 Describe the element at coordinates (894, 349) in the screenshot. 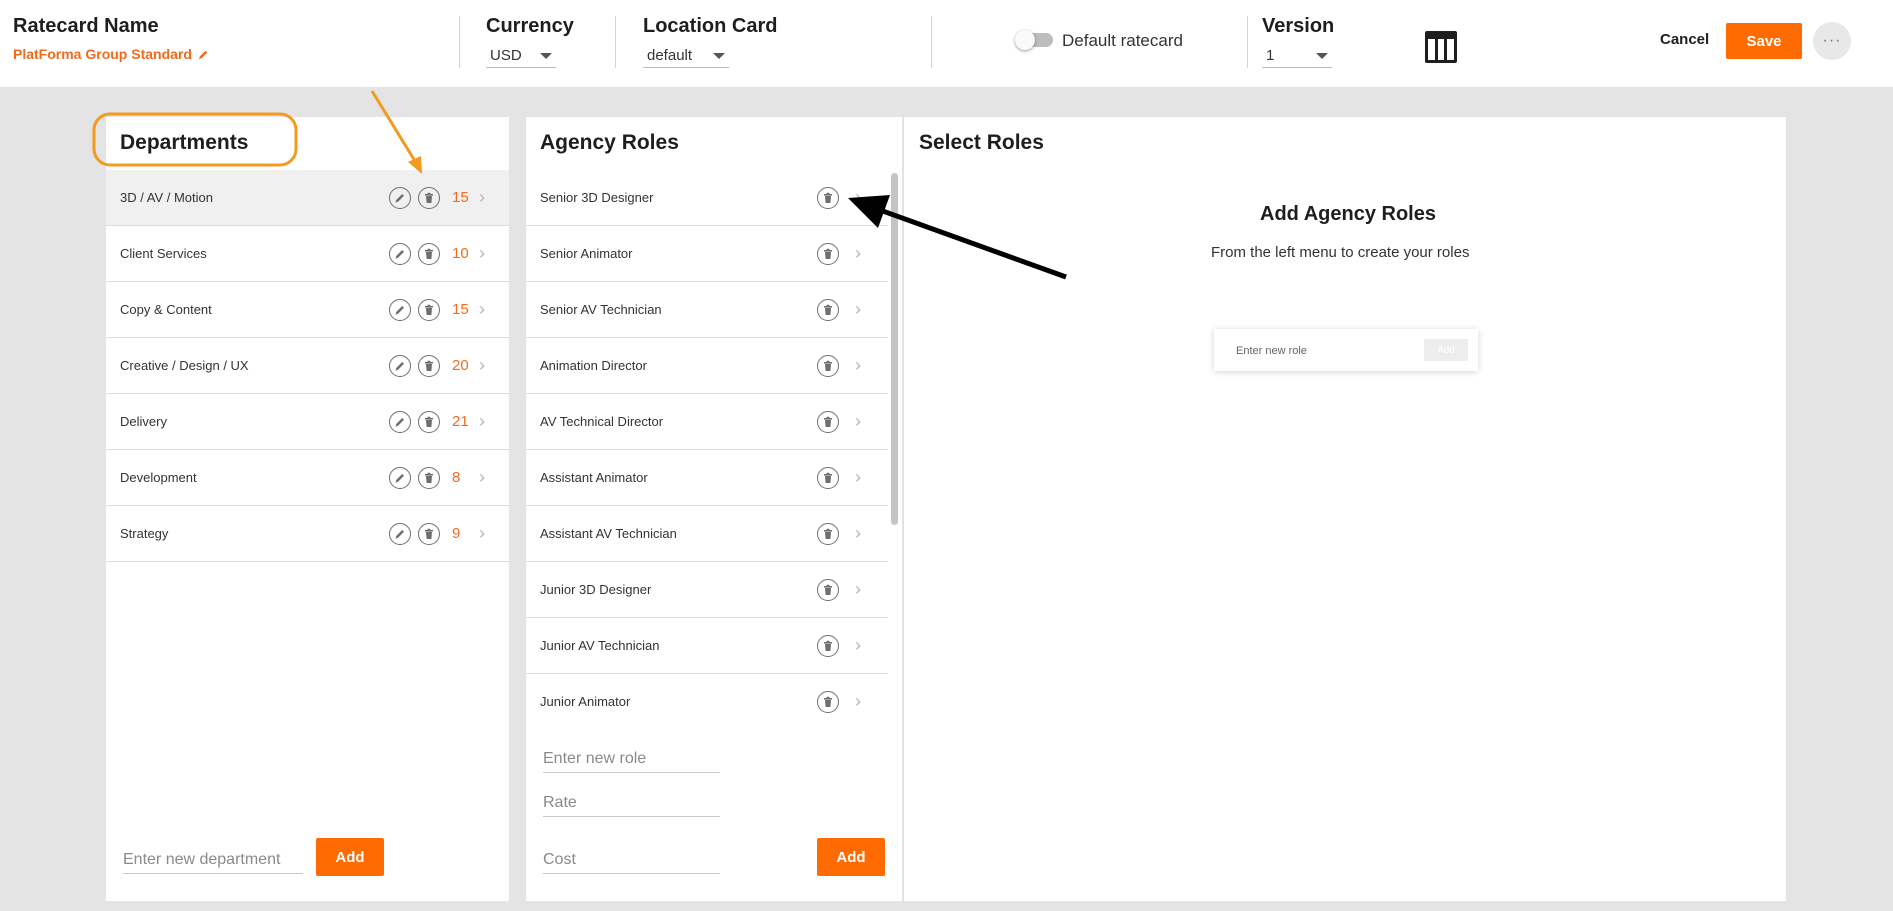

I see `roles-scrollbar` at that location.